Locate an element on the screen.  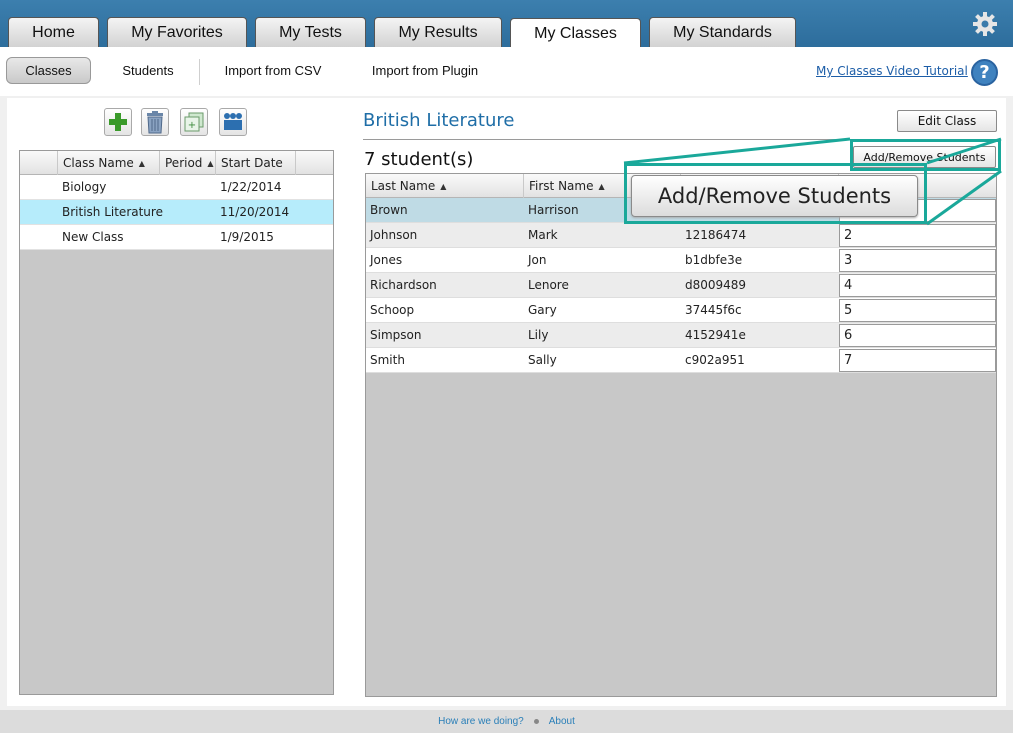
feedback-link: How are we doing? is located at coordinates (481, 721).